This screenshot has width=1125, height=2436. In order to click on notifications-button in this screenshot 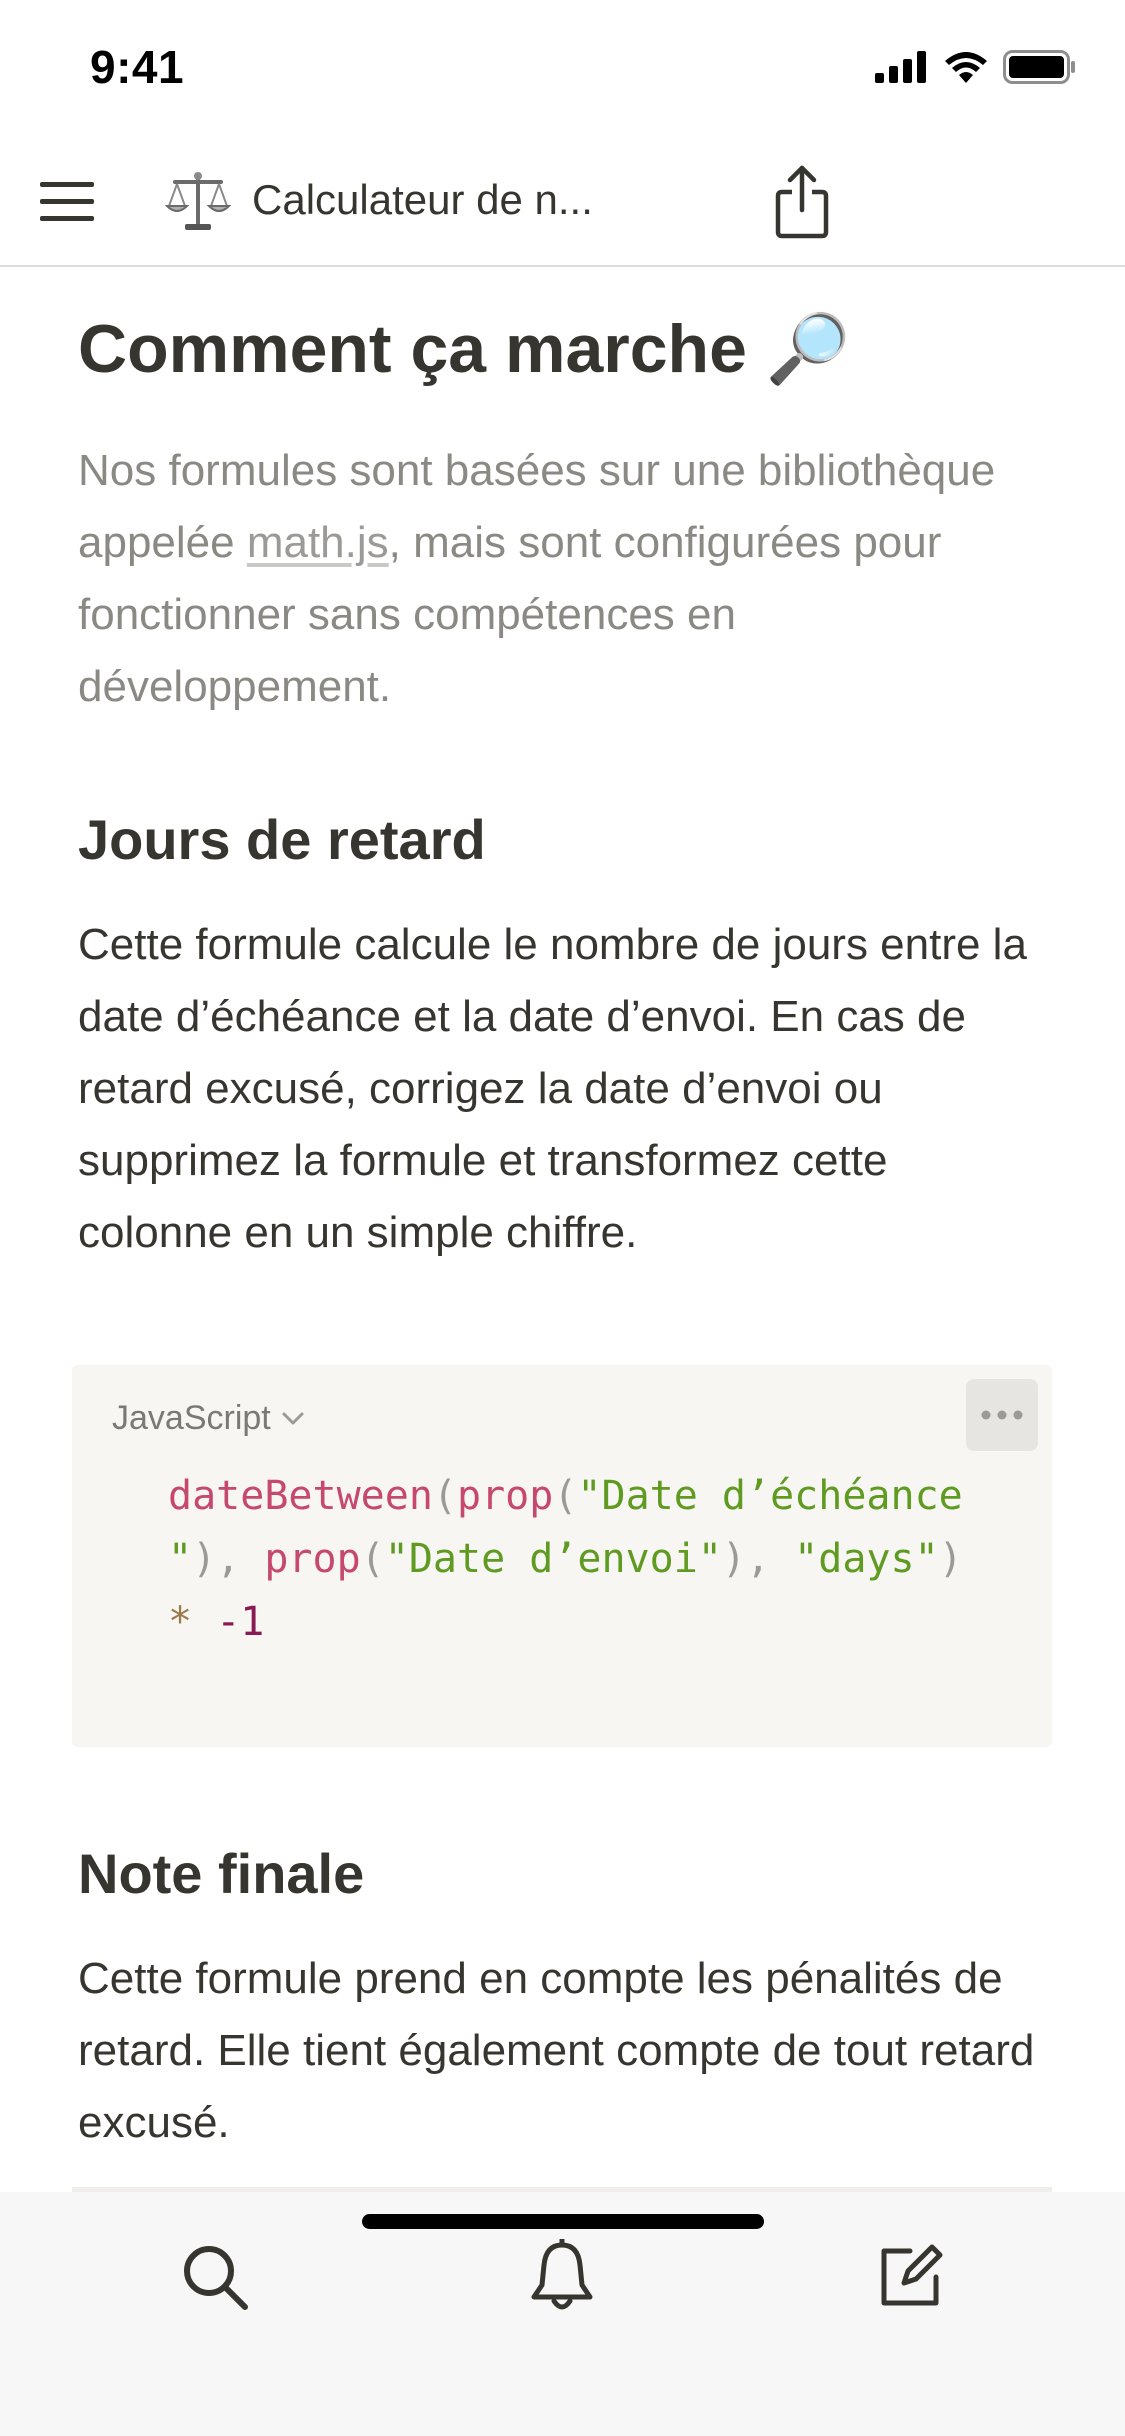, I will do `click(562, 2277)`.